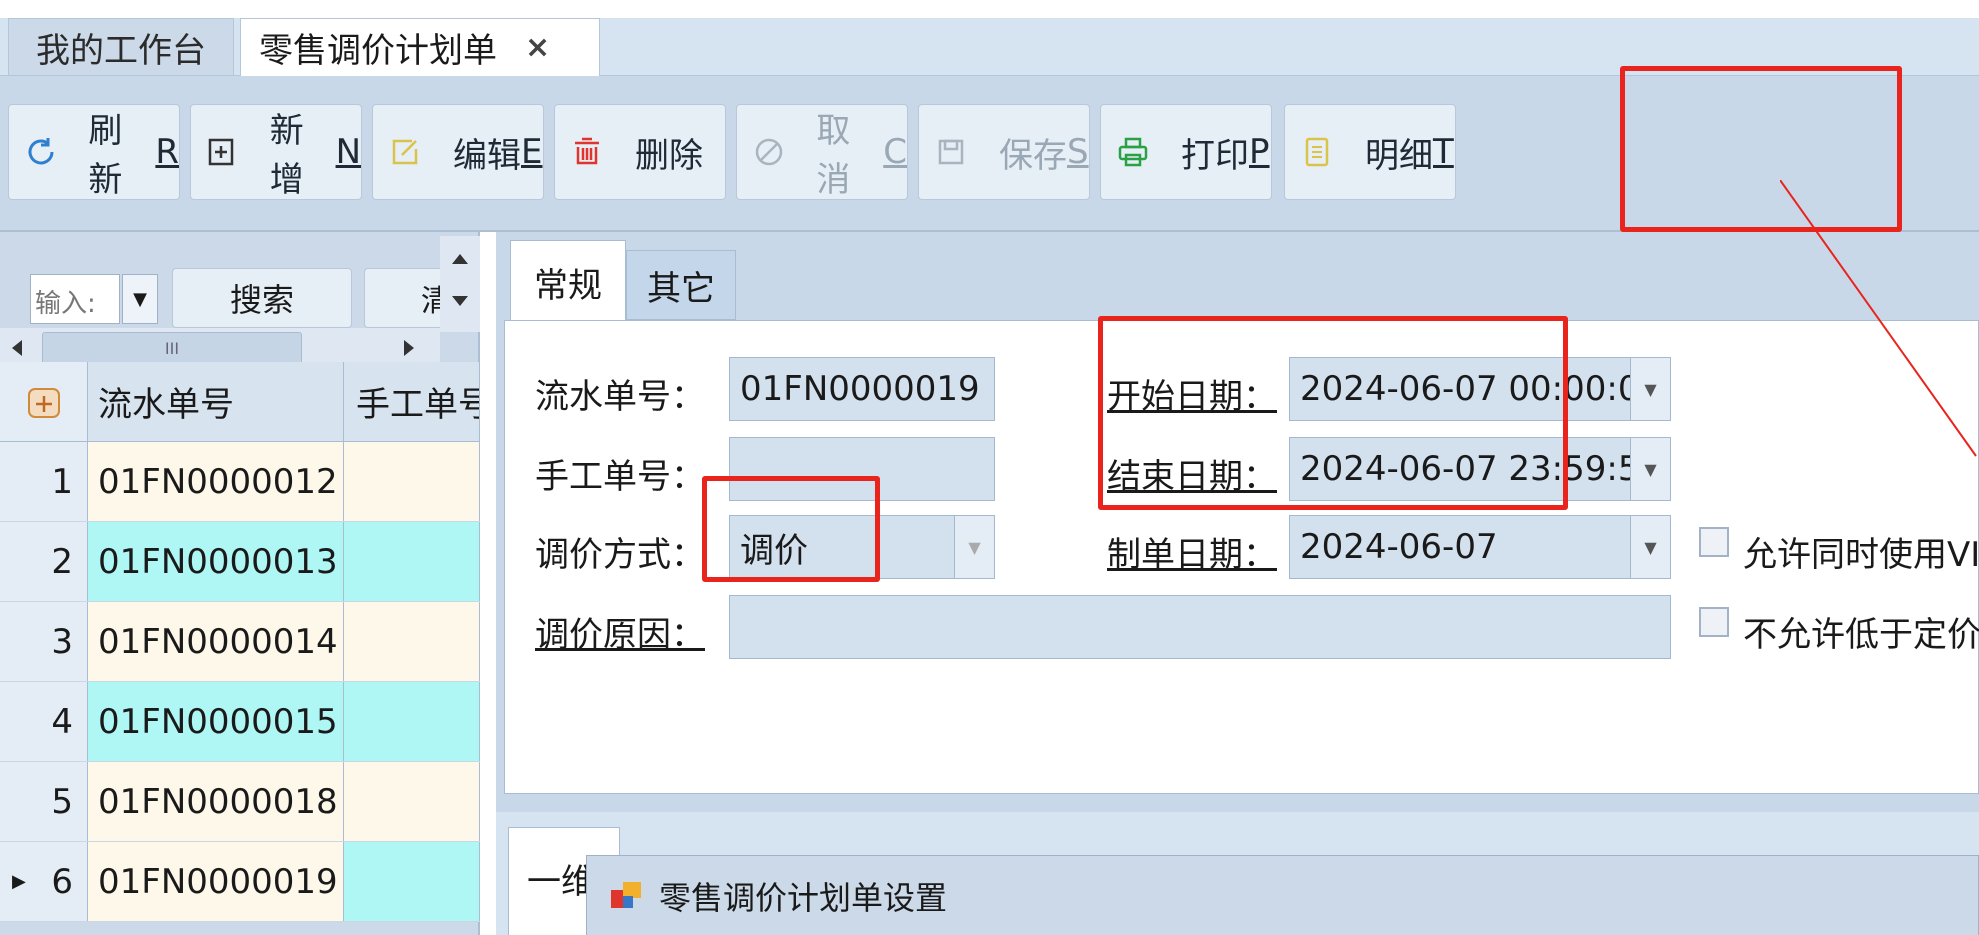 This screenshot has height=935, width=1979. Describe the element at coordinates (121, 50) in the screenshot. I see `tab-workbench-label: 我的工作台` at that location.